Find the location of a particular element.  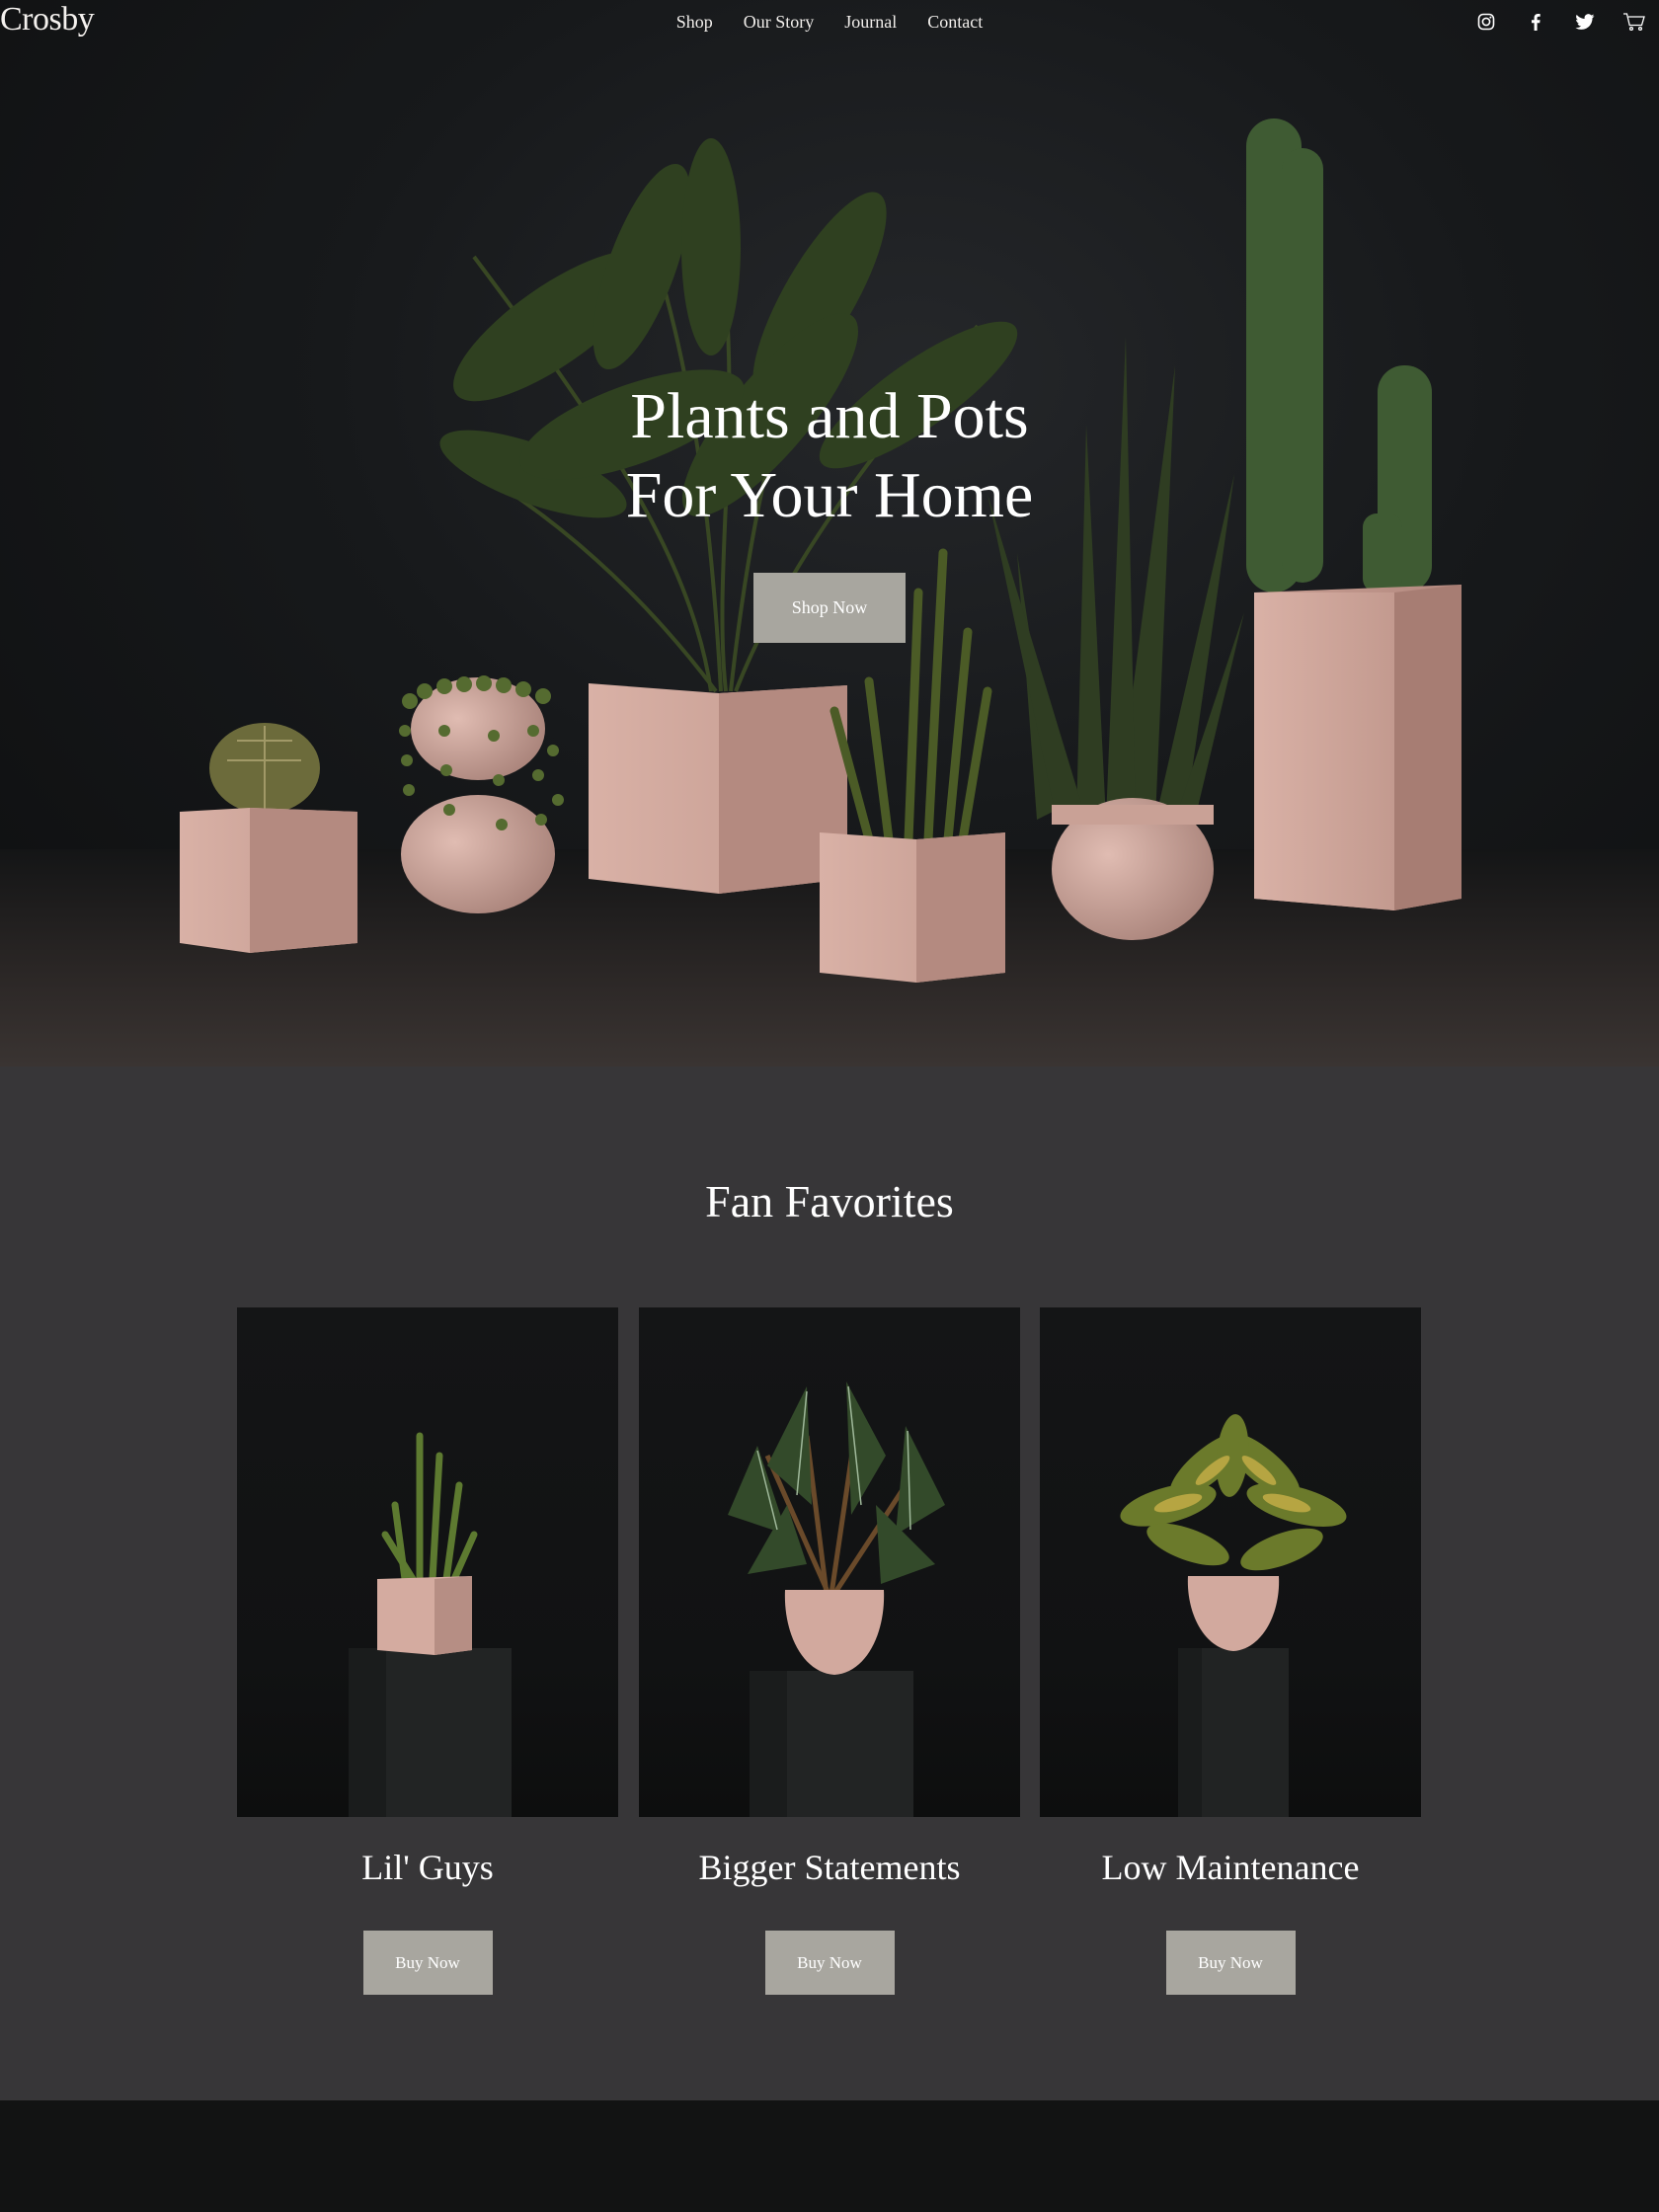

product-image-lil-guys is located at coordinates (428, 1562).